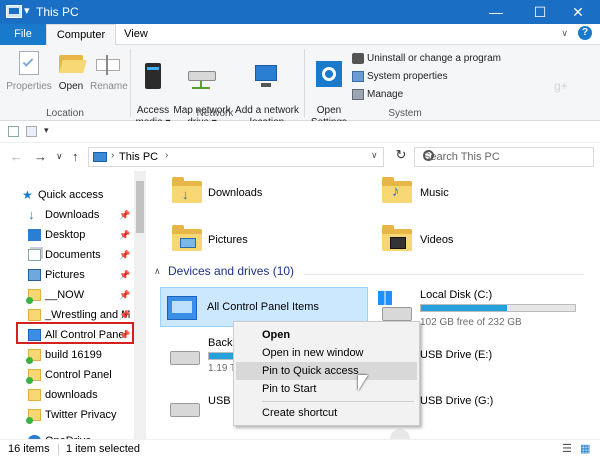  I want to click on nav-item-quick-access: ★ Quick access, so click(67, 195).